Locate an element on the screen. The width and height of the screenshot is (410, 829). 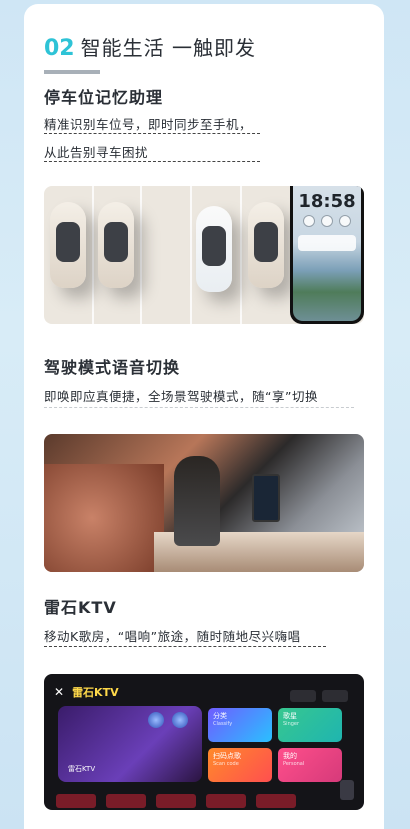
feature-desc-ktv: 移动K歌房，“唱响”旅途，随时随地尽兴嗨唱 is located at coordinates (172, 636).